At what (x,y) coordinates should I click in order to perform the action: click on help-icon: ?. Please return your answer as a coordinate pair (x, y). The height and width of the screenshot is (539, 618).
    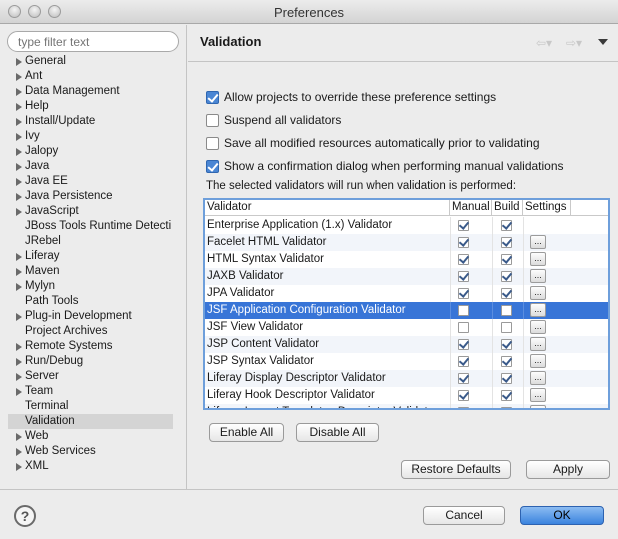
    Looking at the image, I should click on (25, 516).